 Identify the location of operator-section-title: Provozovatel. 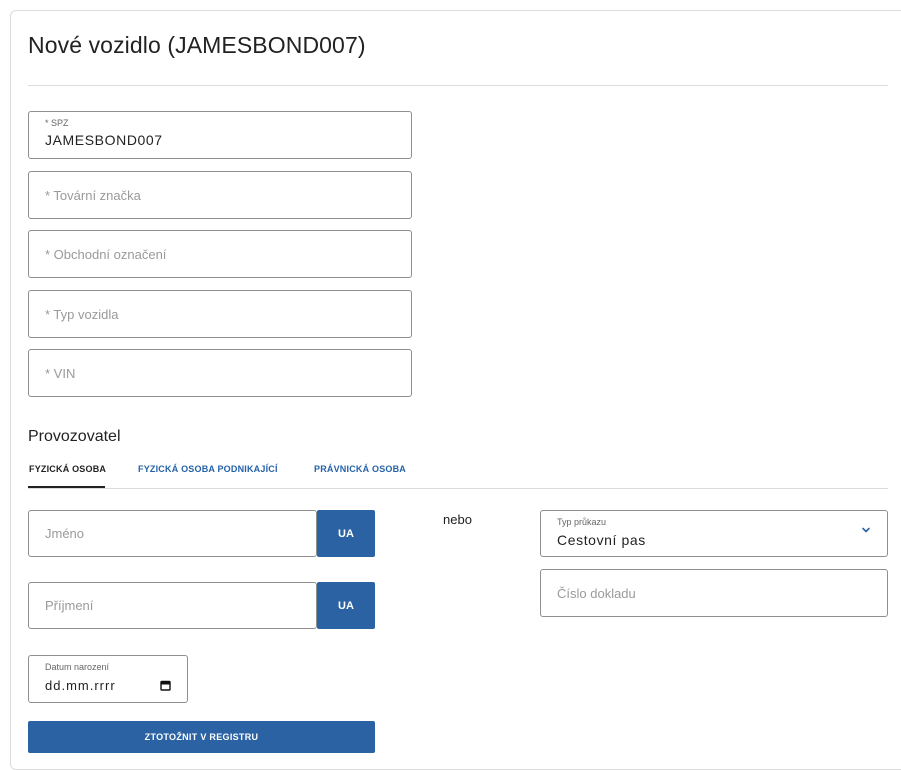
(74, 436).